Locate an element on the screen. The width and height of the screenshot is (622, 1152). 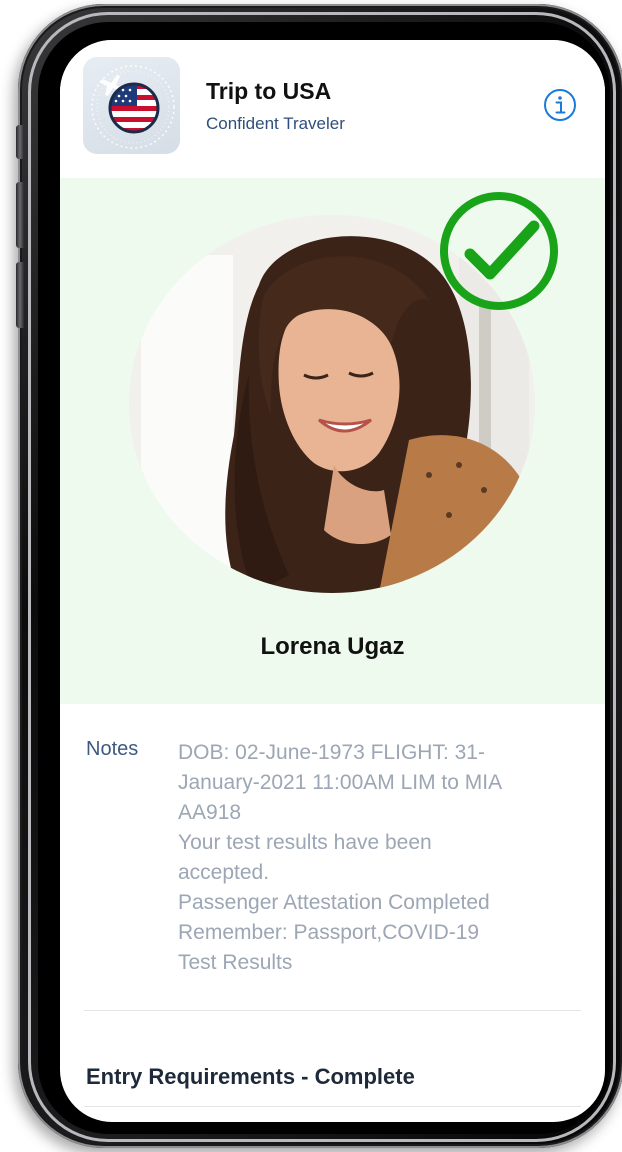
trip-title: Trip to USA is located at coordinates (269, 91).